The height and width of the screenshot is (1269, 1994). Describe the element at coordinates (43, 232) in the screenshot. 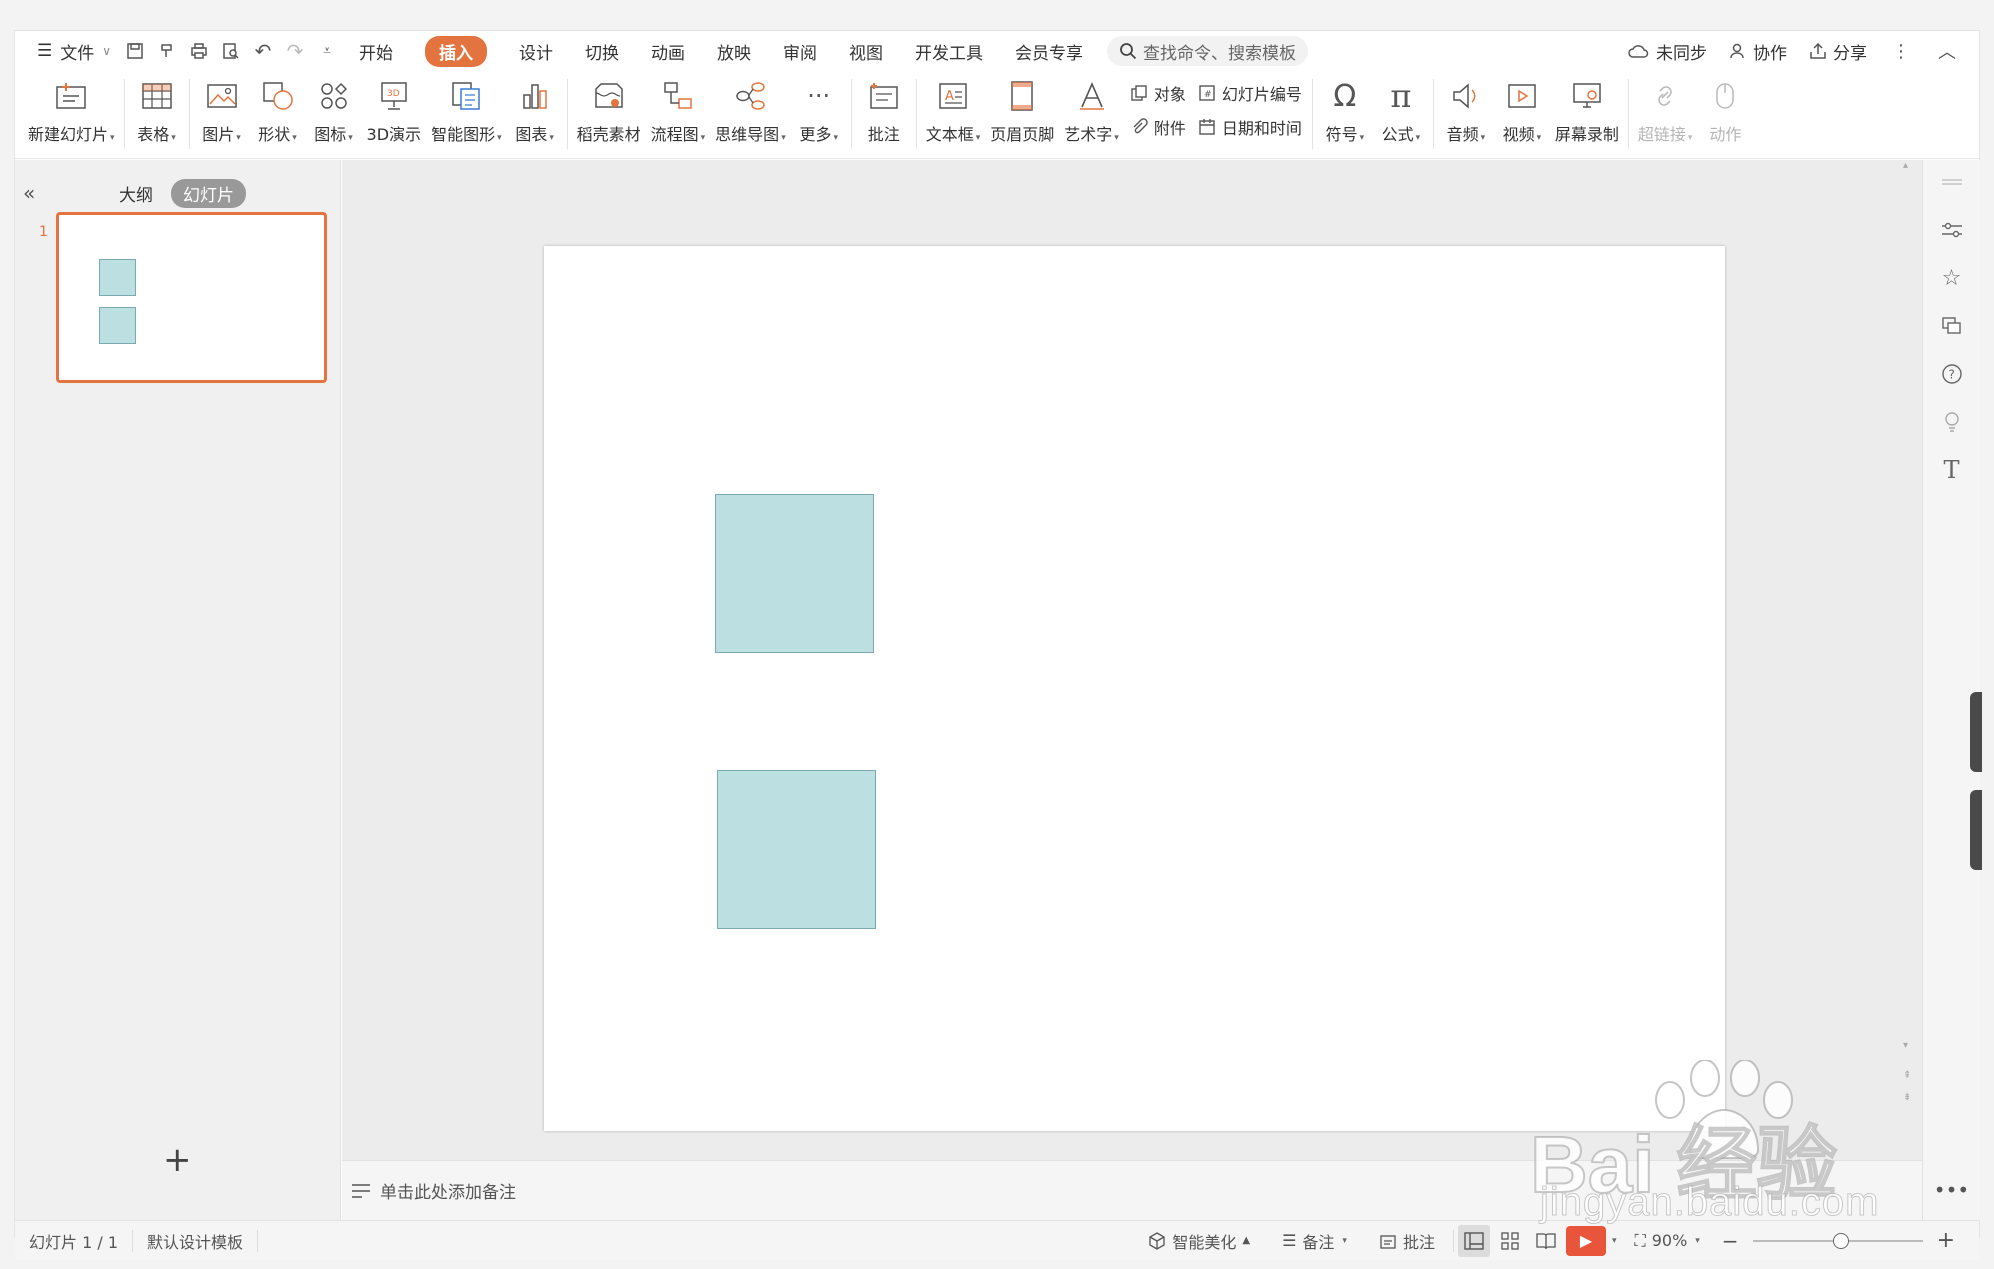

I see `slide-thumbnail-number: 1` at that location.